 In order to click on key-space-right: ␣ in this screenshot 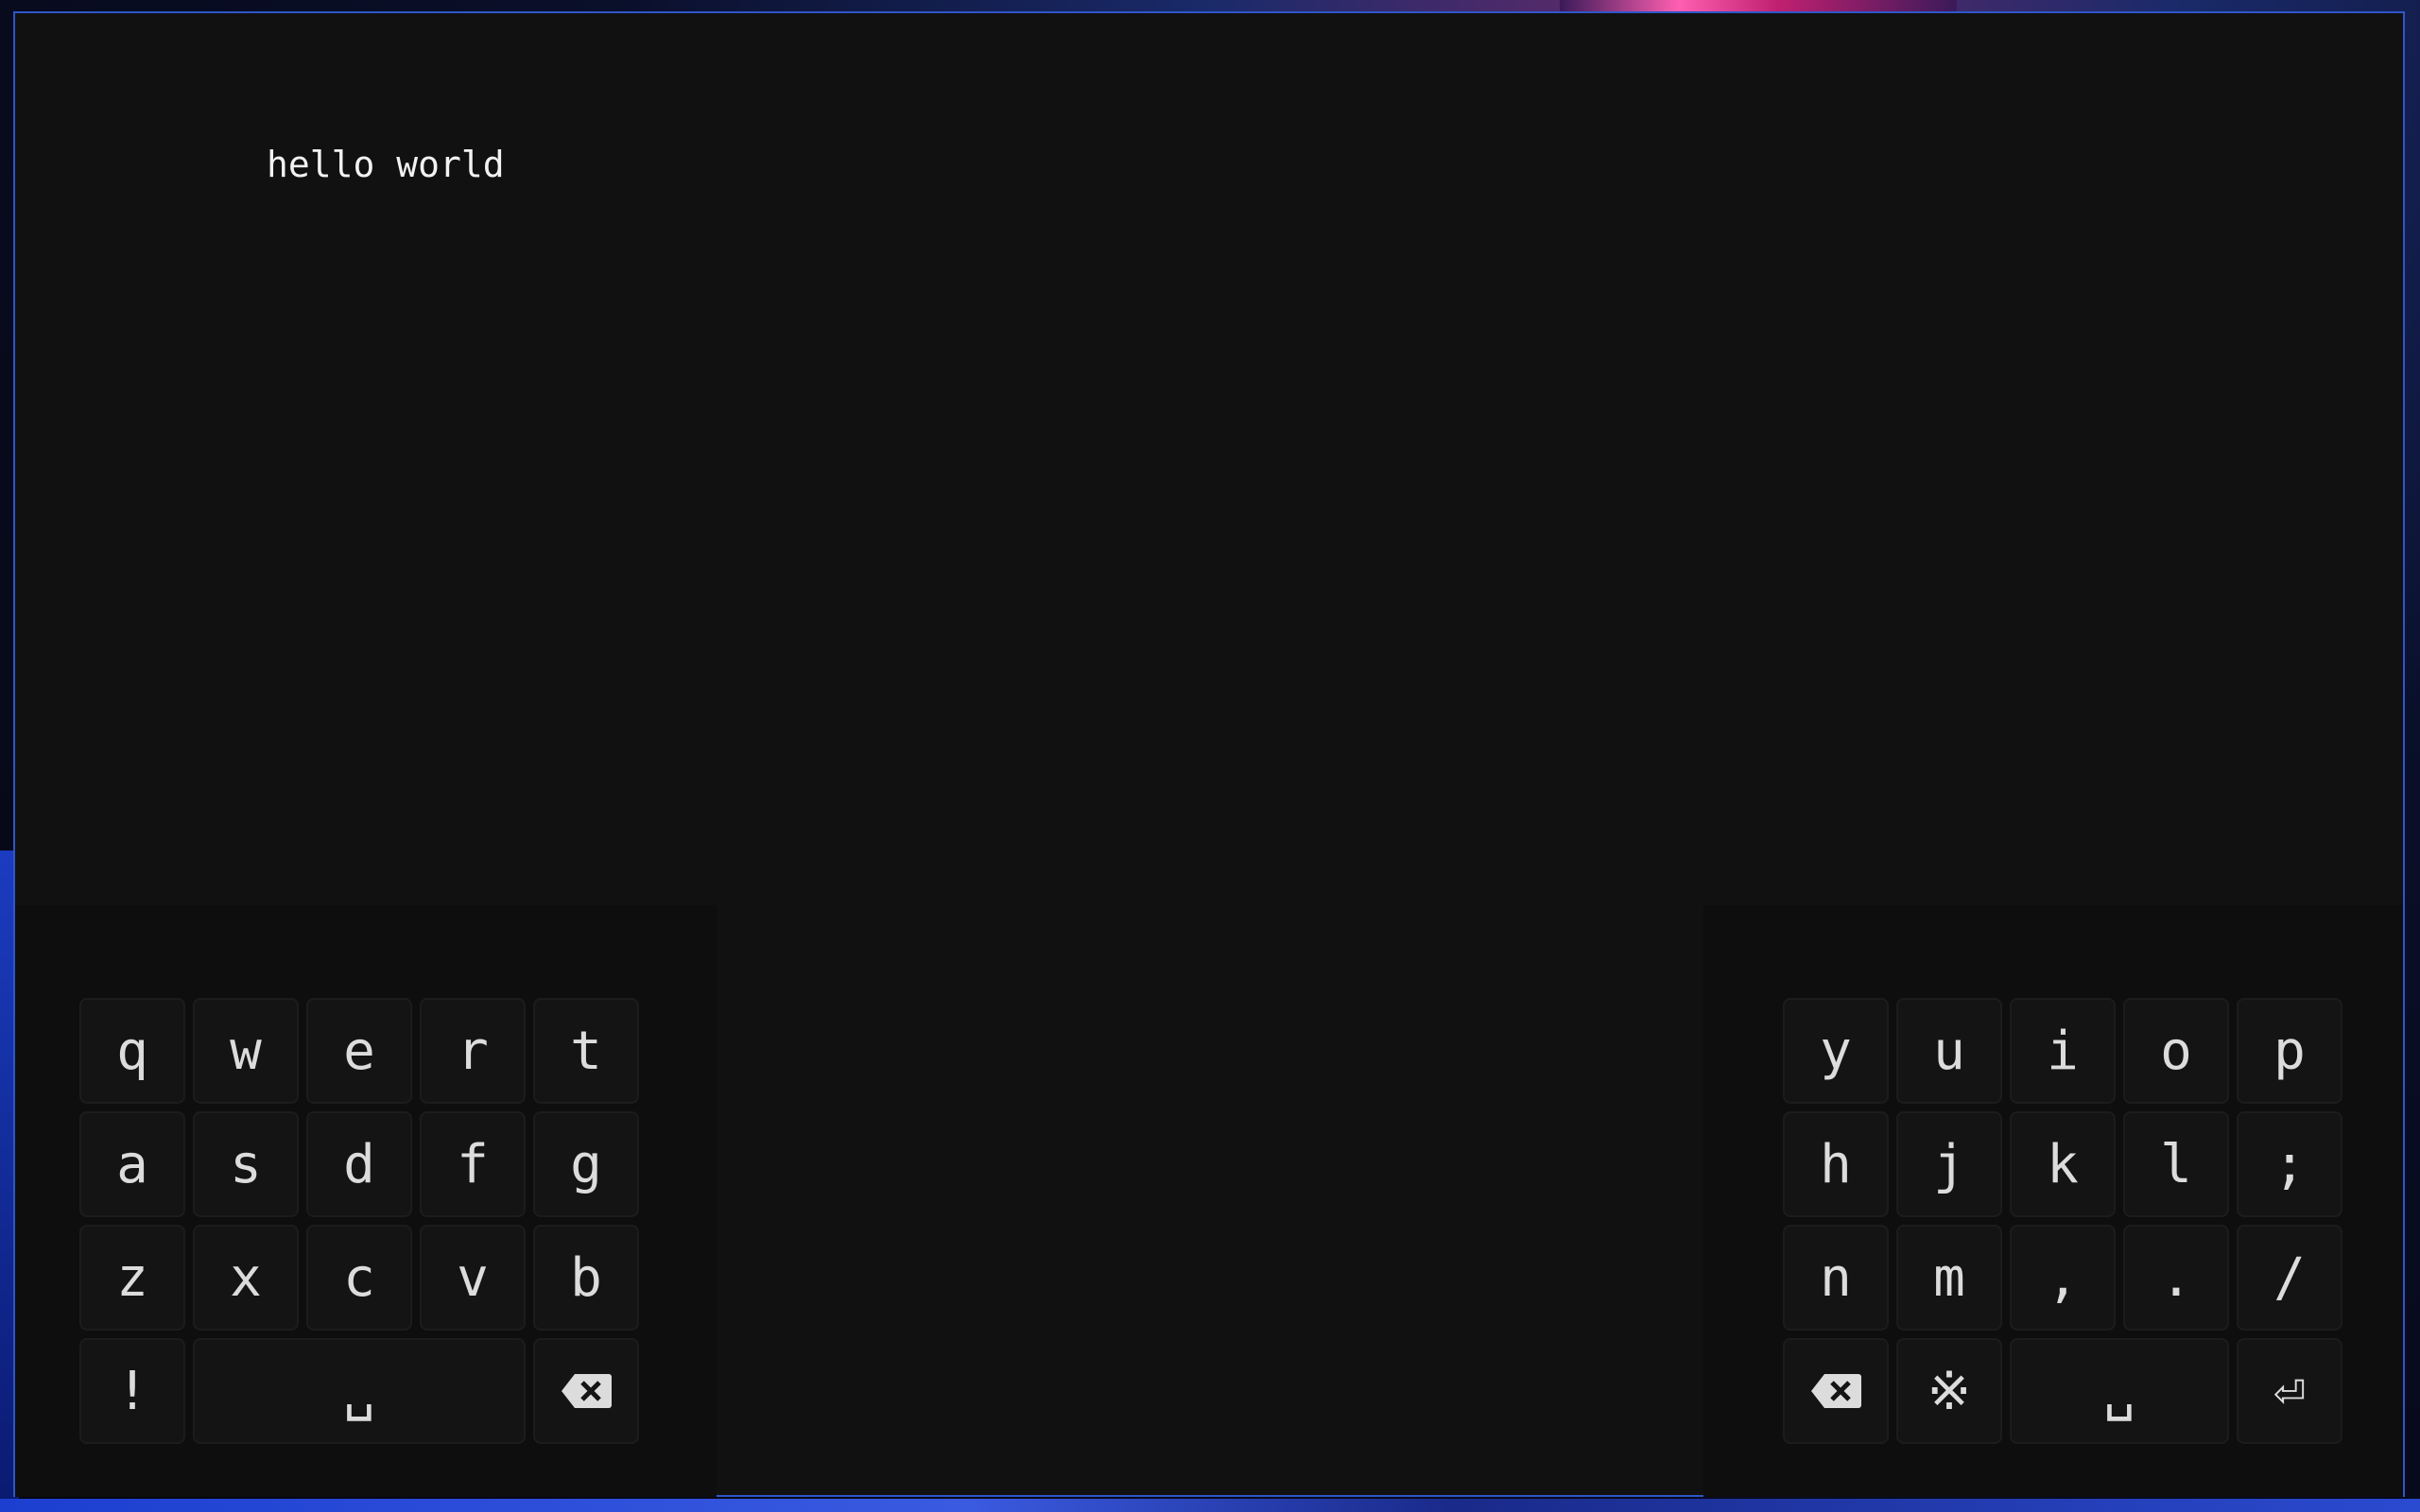, I will do `click(2119, 1391)`.